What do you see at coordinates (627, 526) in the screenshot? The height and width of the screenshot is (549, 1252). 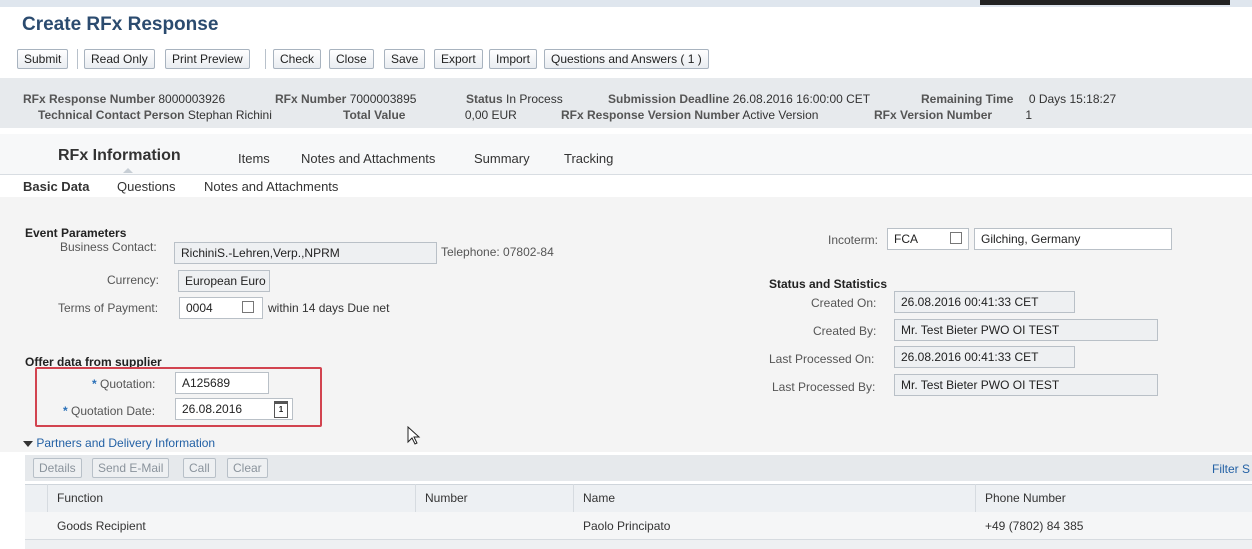 I see `cell-name: Paolo Principato` at bounding box center [627, 526].